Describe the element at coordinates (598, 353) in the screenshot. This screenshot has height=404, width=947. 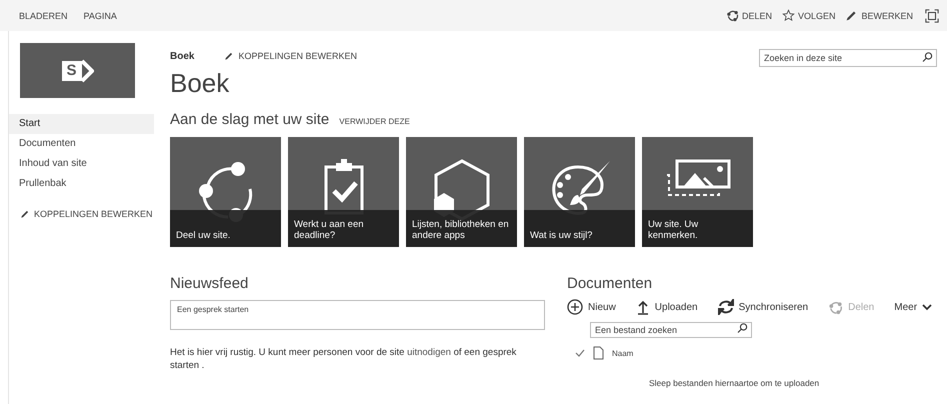
I see `document-icon` at that location.